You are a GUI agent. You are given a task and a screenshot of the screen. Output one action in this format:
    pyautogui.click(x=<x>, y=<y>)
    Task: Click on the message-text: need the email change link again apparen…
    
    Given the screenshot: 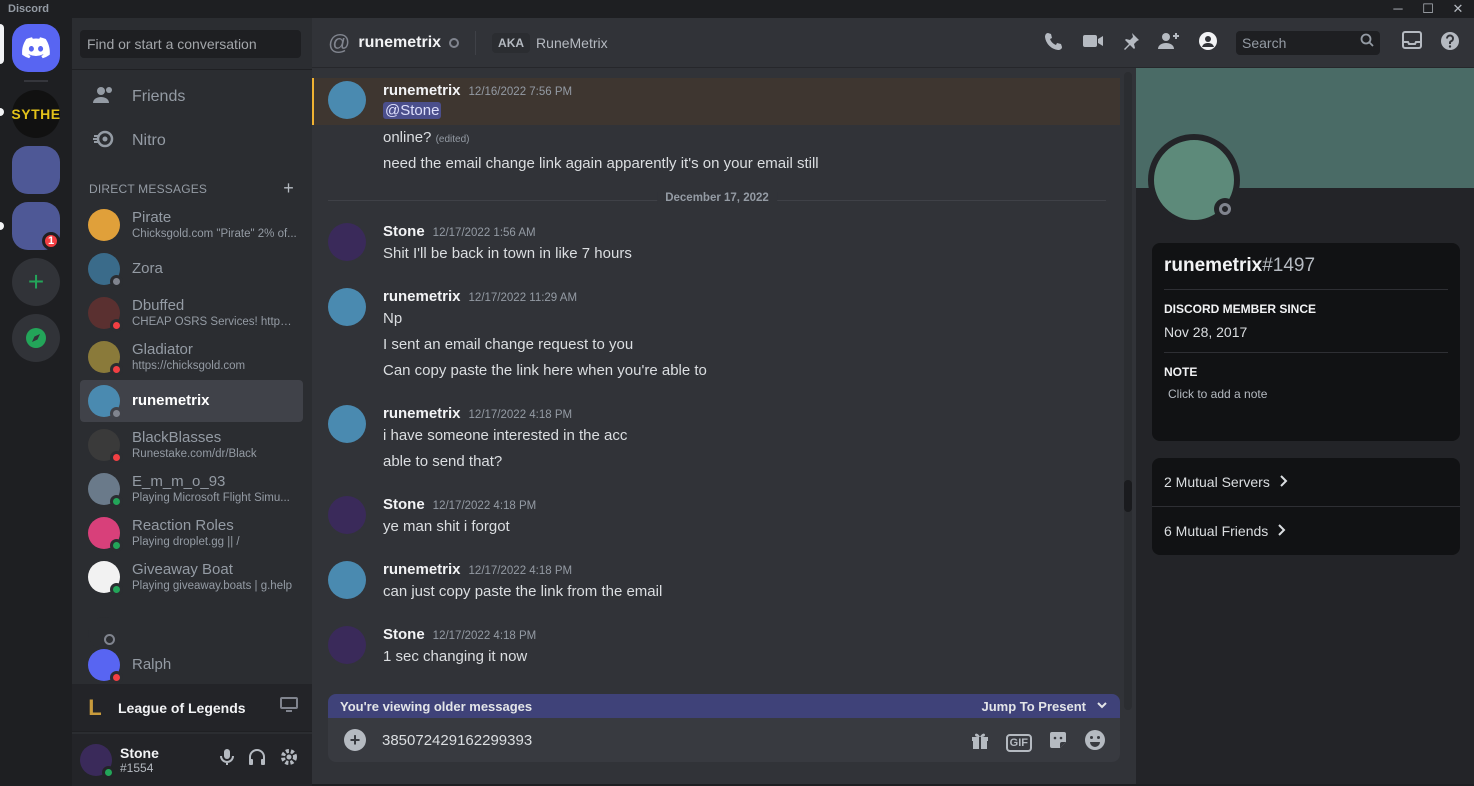 What is the action you would take?
    pyautogui.click(x=601, y=163)
    